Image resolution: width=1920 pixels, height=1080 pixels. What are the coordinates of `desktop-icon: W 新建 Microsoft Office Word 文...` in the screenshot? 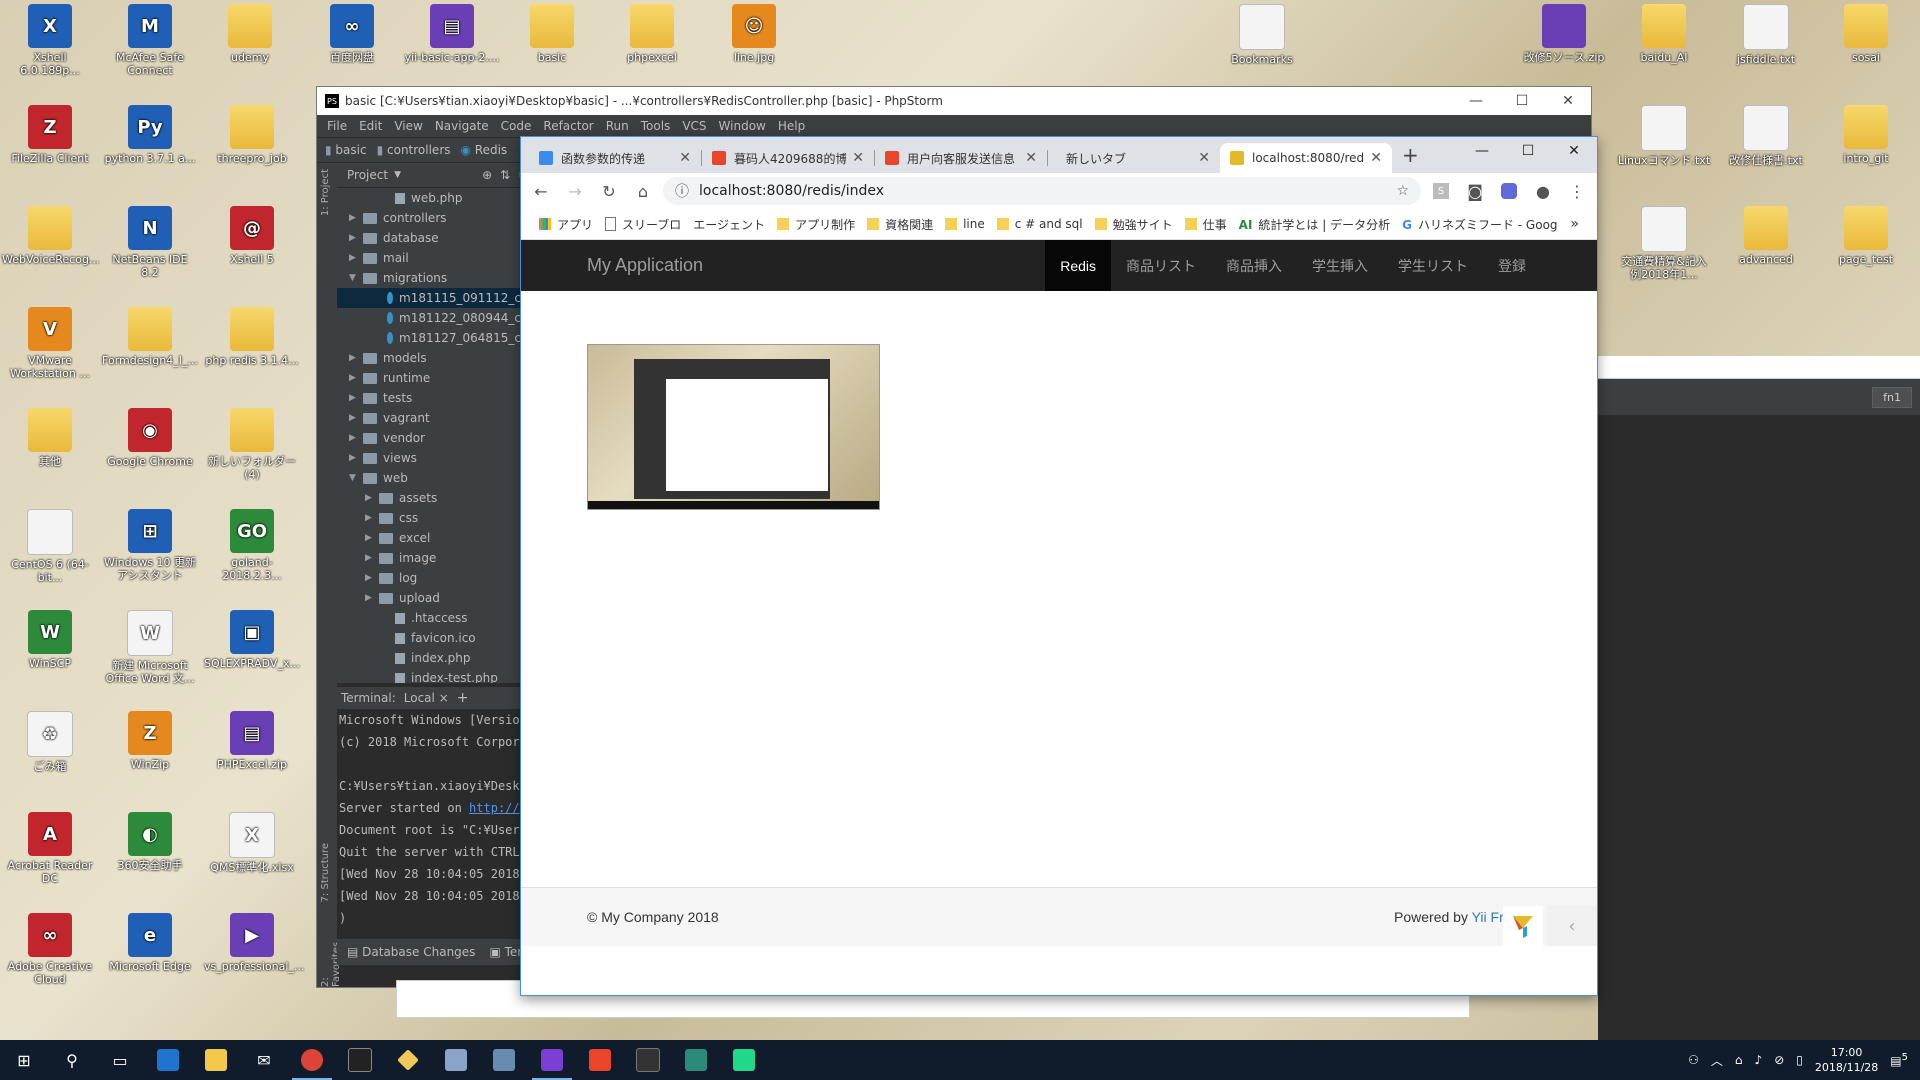 It's located at (150, 647).